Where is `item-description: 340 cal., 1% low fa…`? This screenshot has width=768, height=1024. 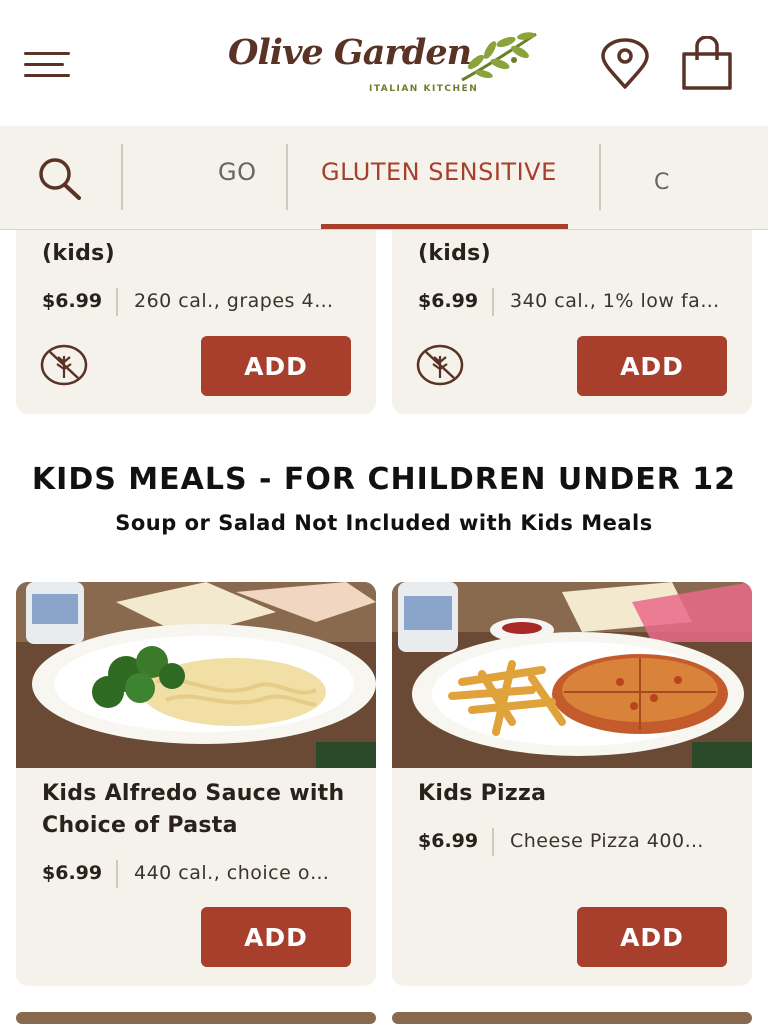 item-description: 340 cal., 1% low fa… is located at coordinates (615, 301).